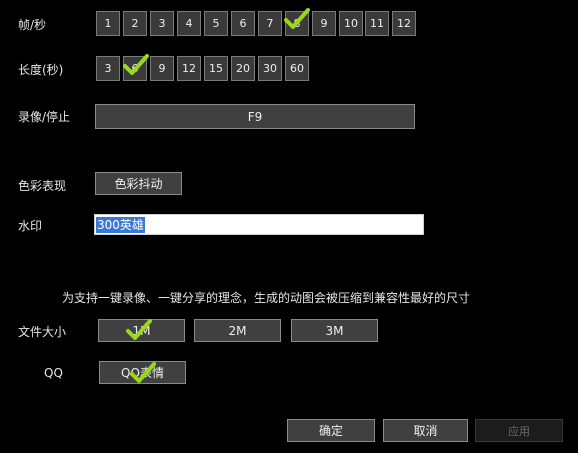 This screenshot has height=453, width=578. Describe the element at coordinates (189, 23) in the screenshot. I see `fps-option: 4` at that location.